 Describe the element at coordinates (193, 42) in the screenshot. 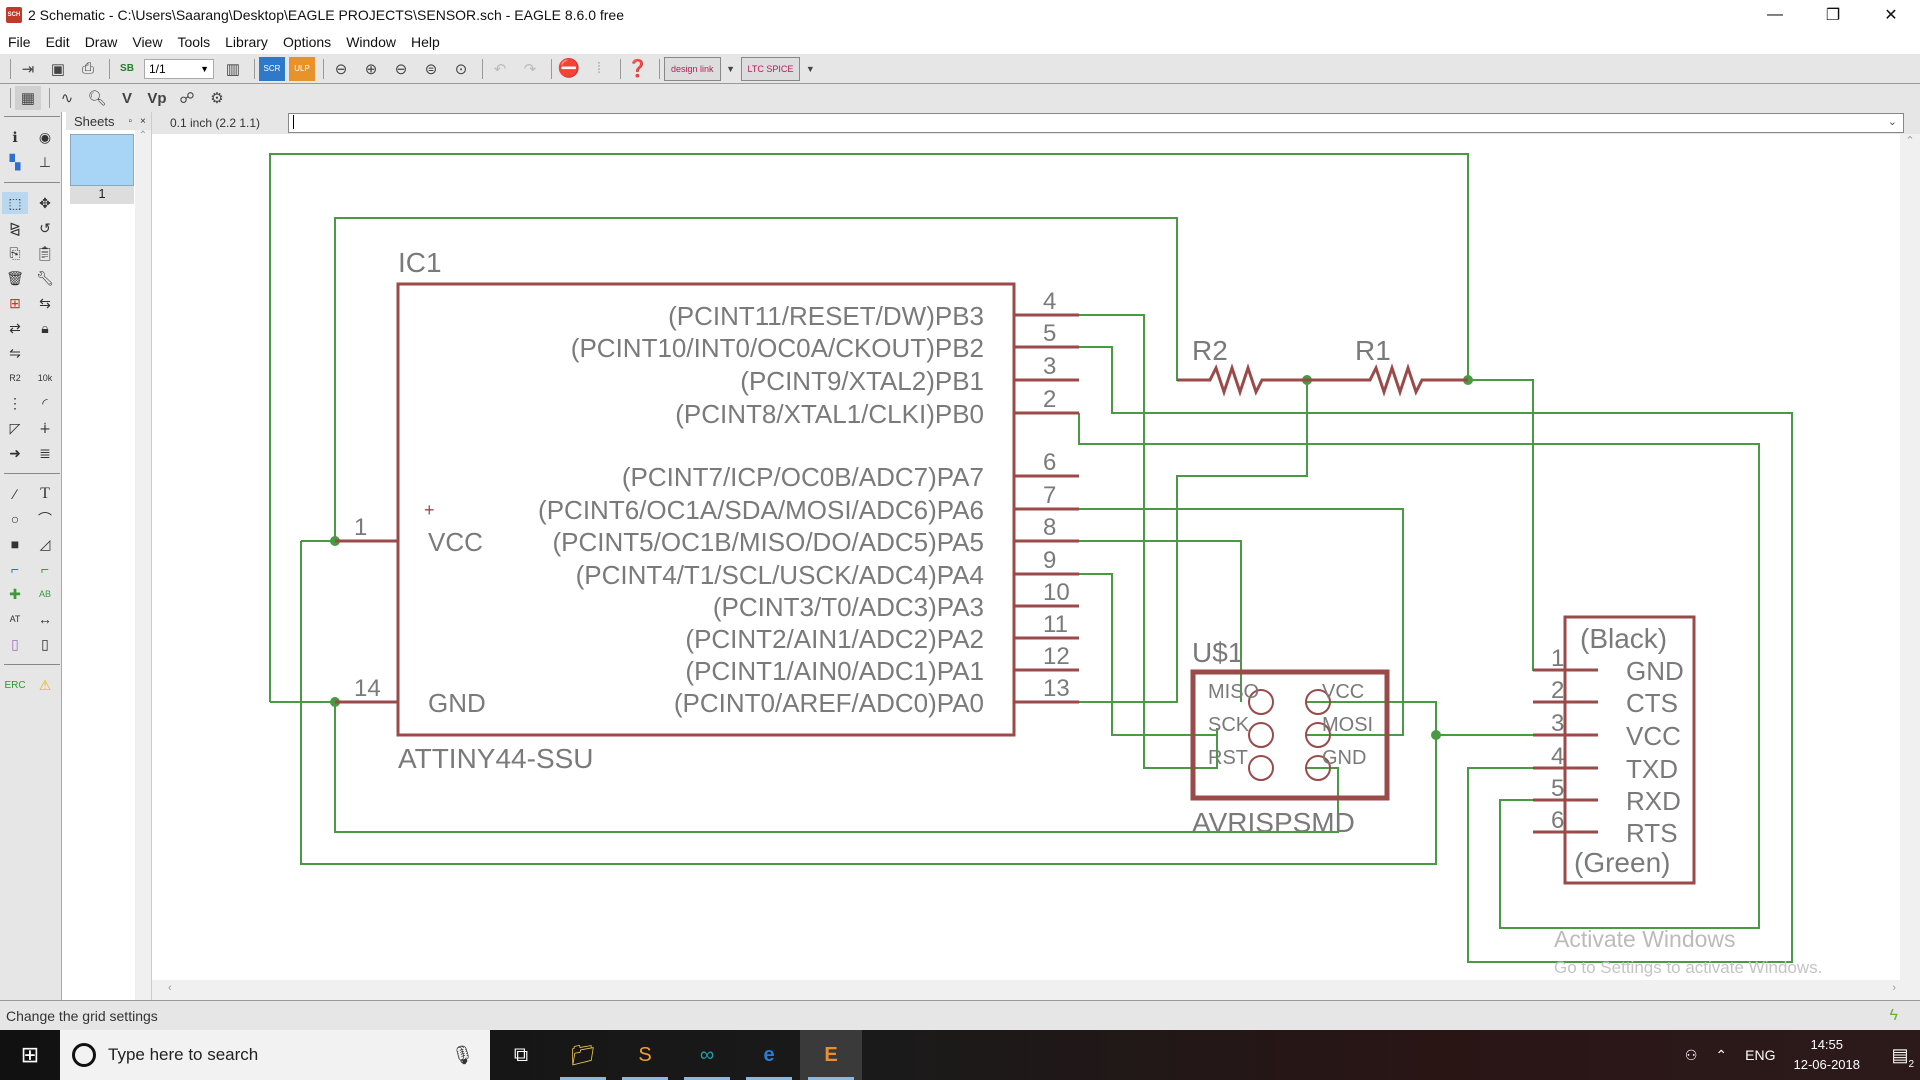

I see `menu-tools: Tools` at that location.